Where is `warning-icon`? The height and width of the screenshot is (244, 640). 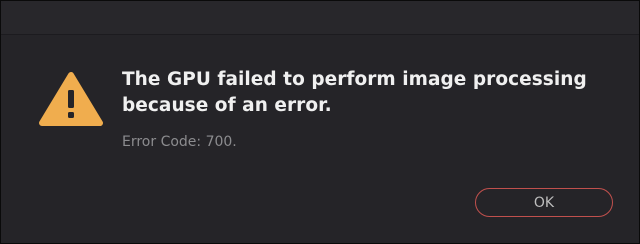 warning-icon is located at coordinates (71, 99).